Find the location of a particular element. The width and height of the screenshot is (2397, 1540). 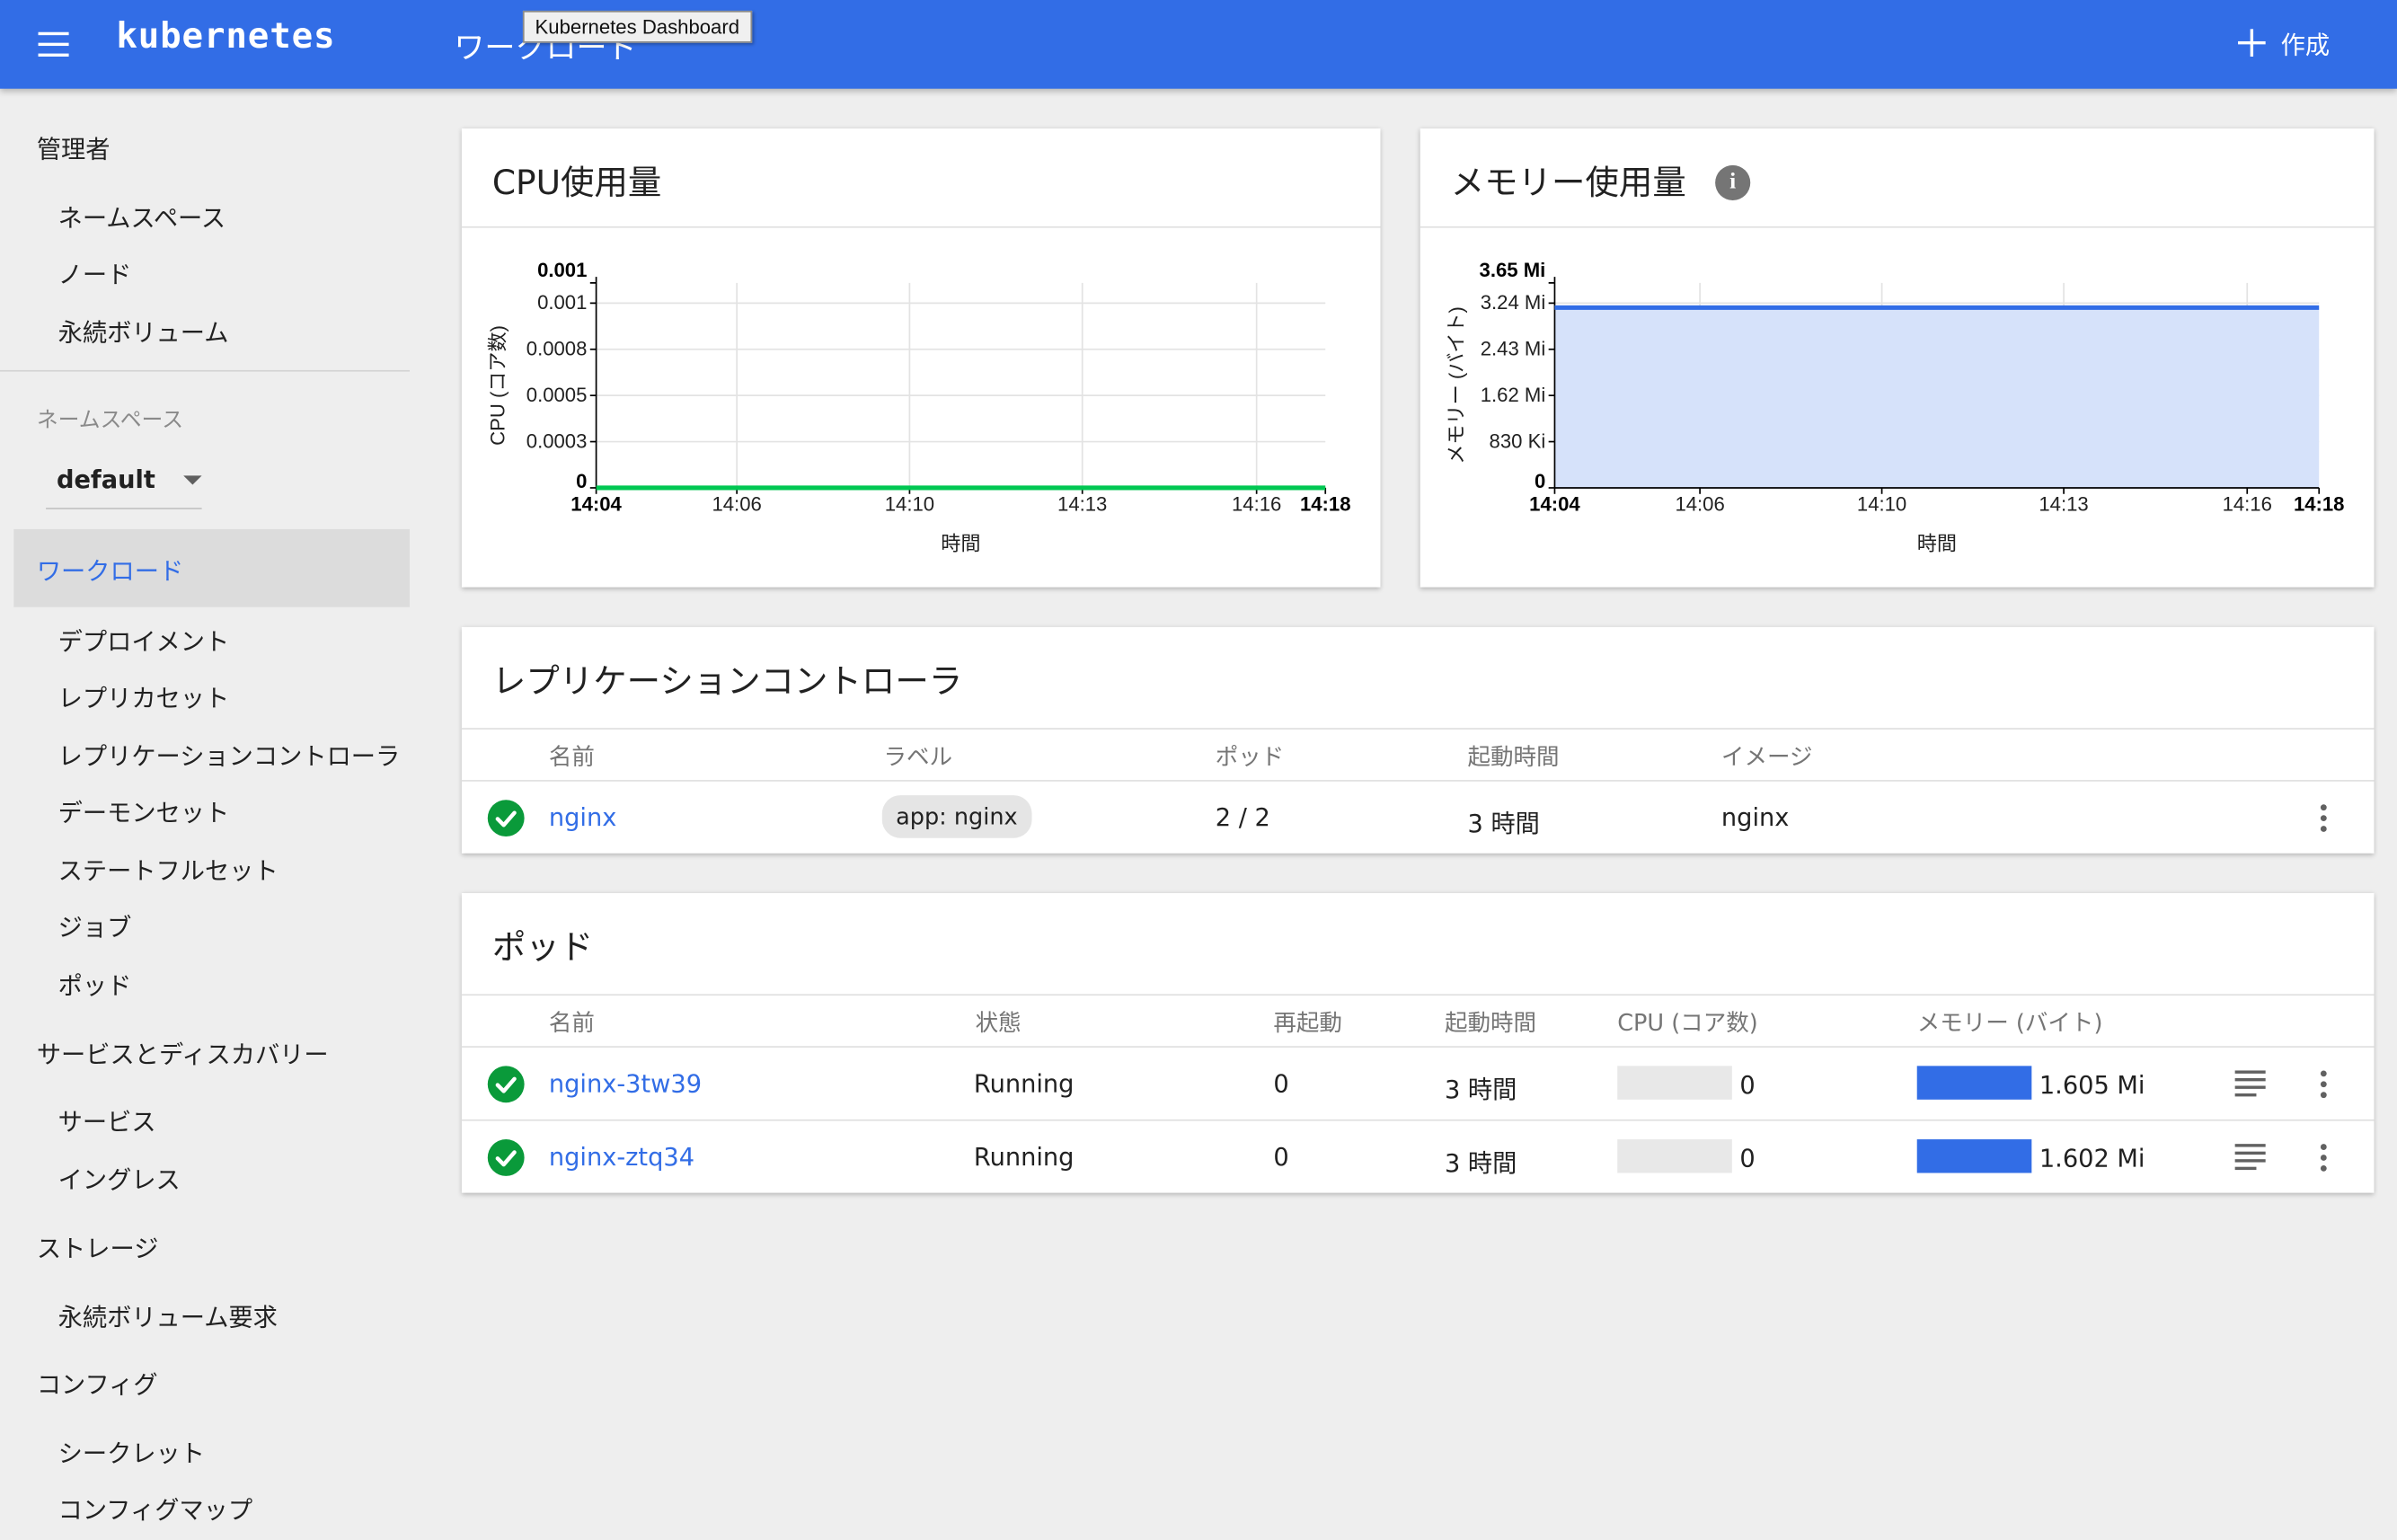

column-header-restarts: 再起動 is located at coordinates (1307, 1023).